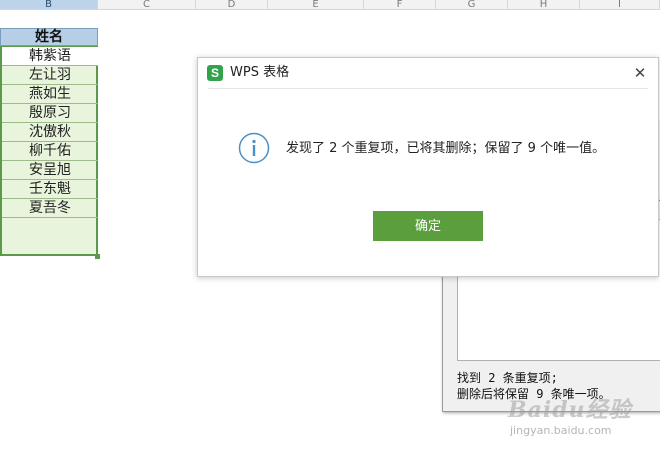 This screenshot has width=660, height=450. Describe the element at coordinates (472, 4) in the screenshot. I see `column-header-g: G` at that location.